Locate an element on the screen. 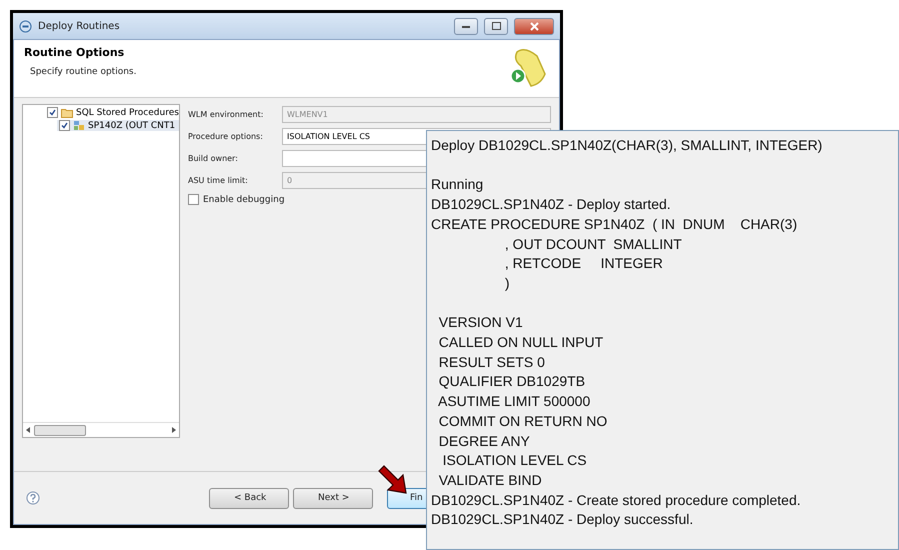 This screenshot has height=550, width=899. field-label: ASU time limit: is located at coordinates (218, 180).